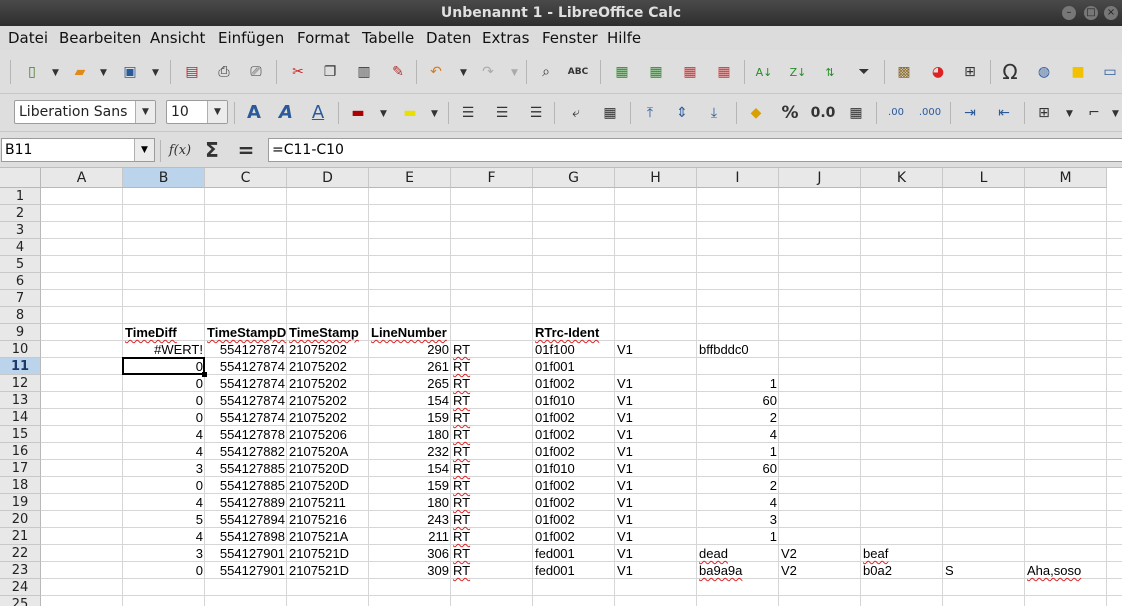  I want to click on decrease-indent-icon: ⇤, so click(1004, 113).